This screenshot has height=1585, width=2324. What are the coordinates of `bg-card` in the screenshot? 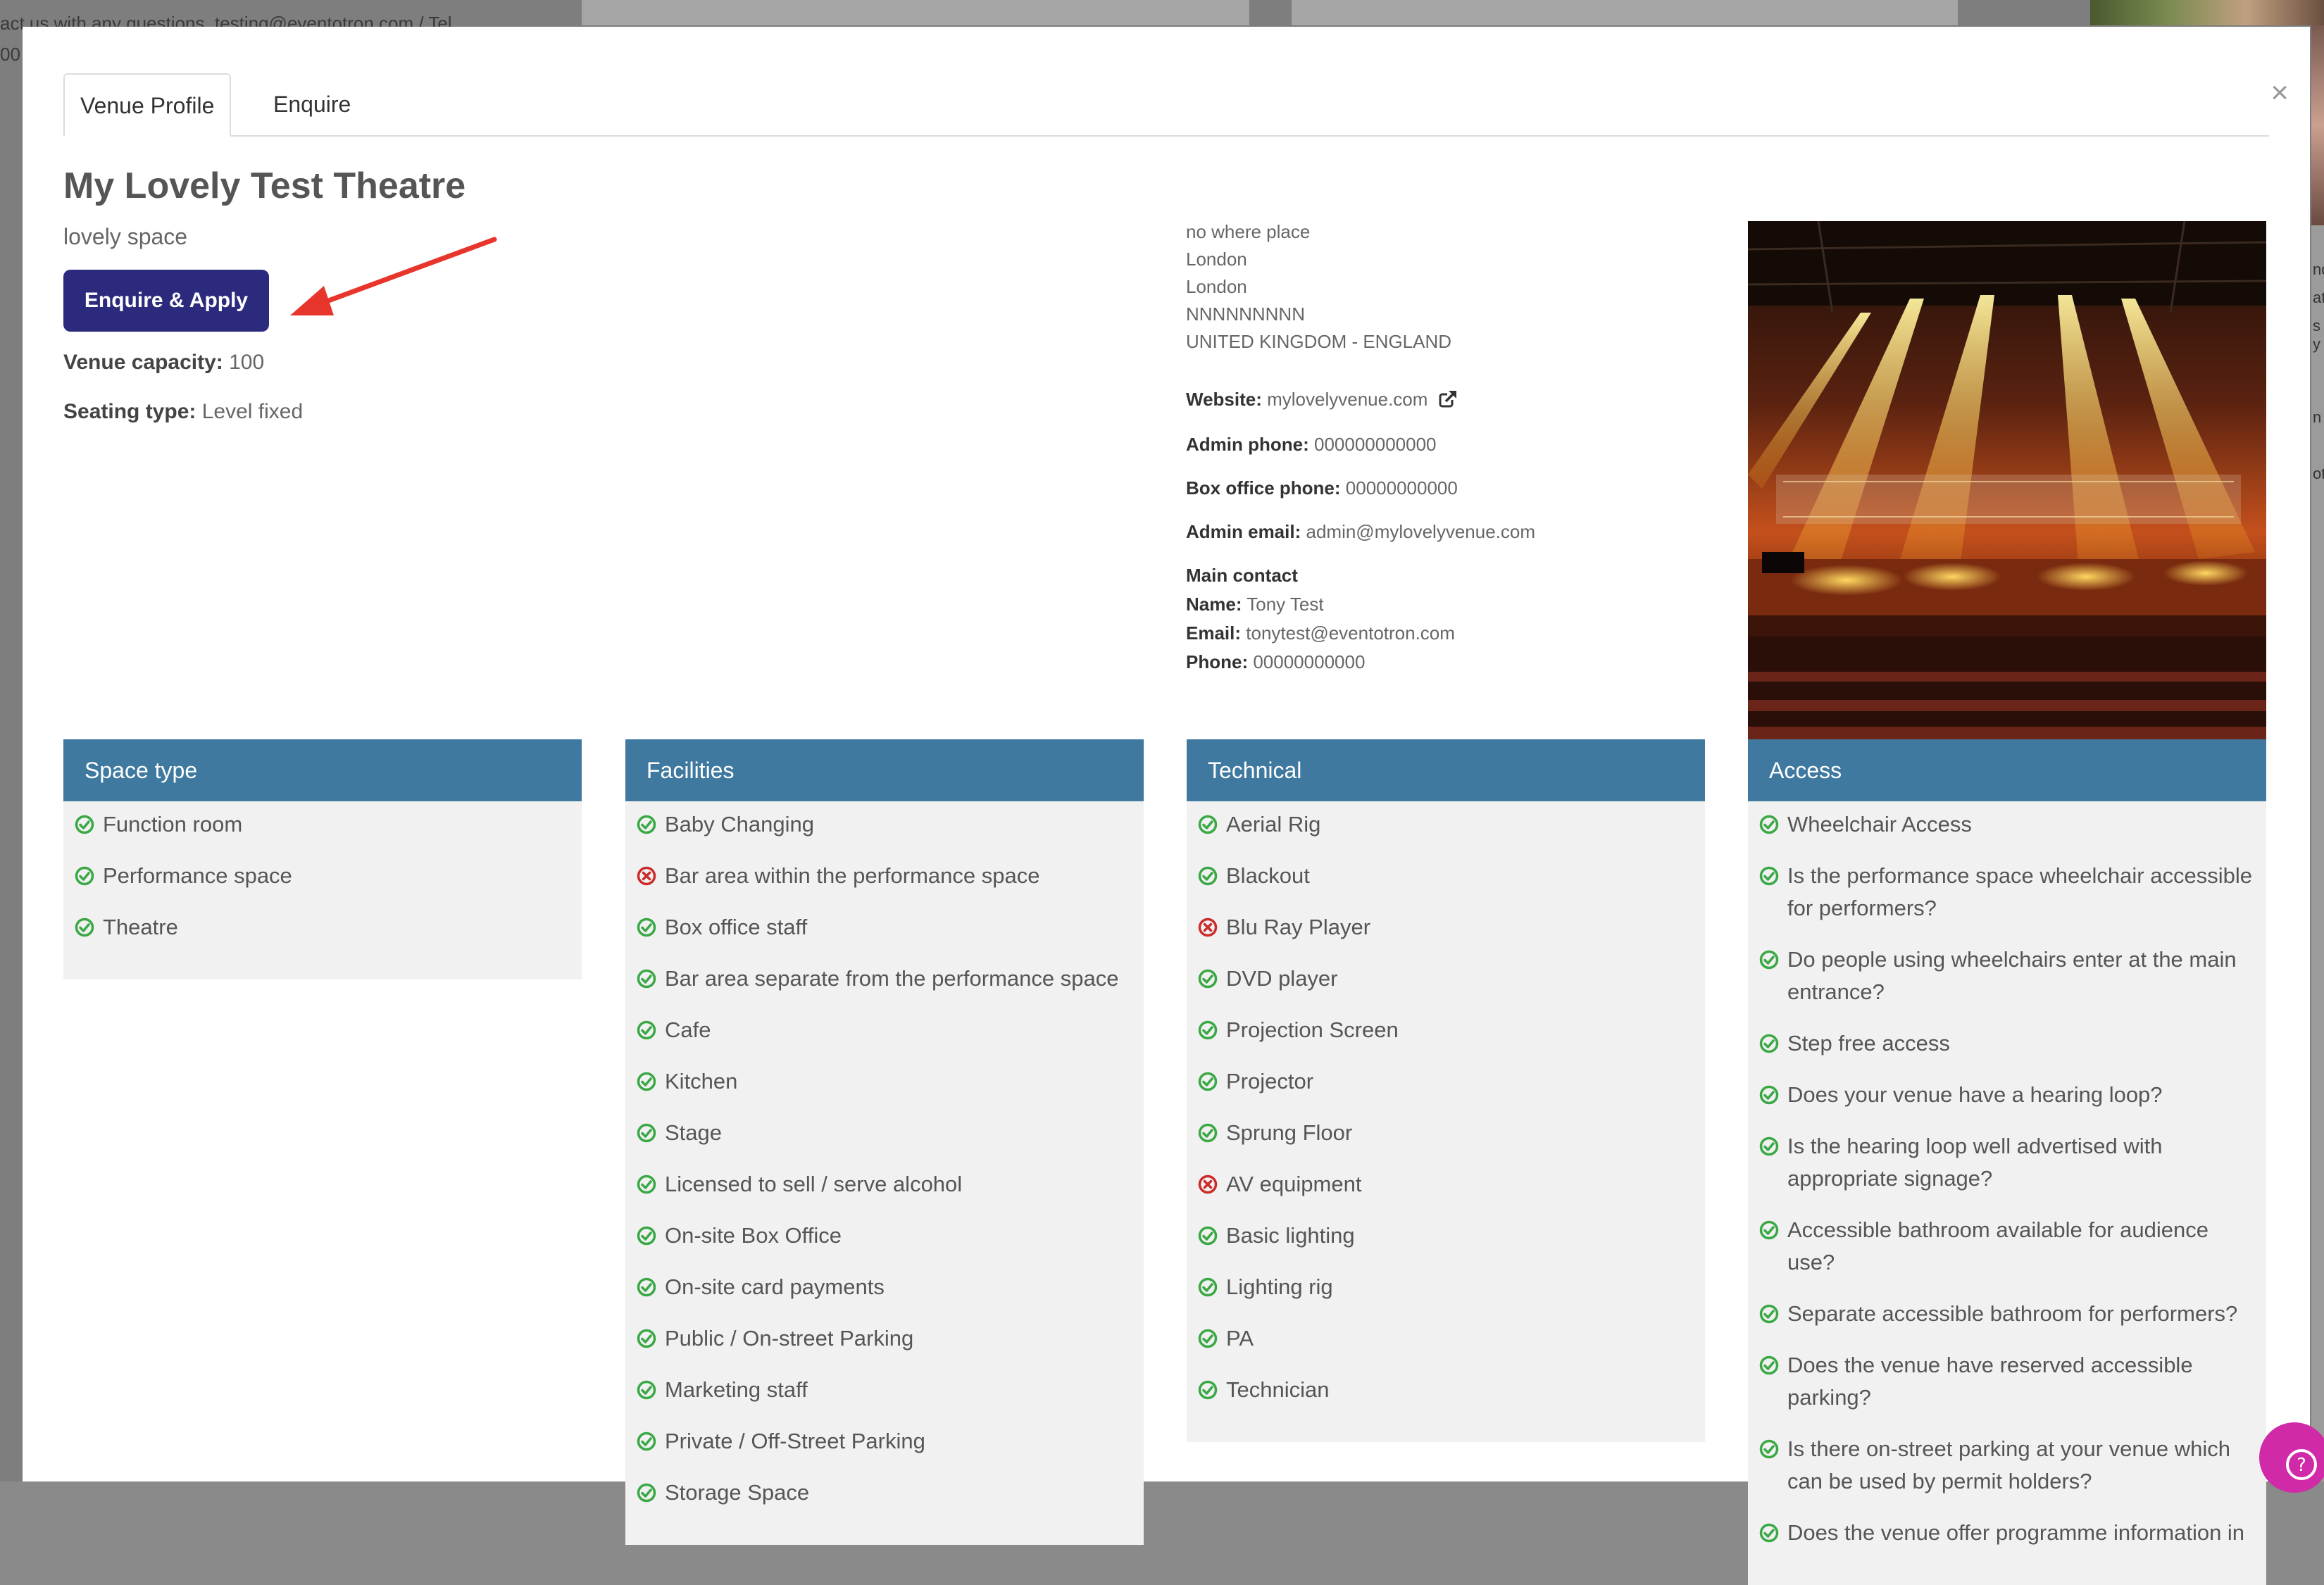 It's located at (915, 13).